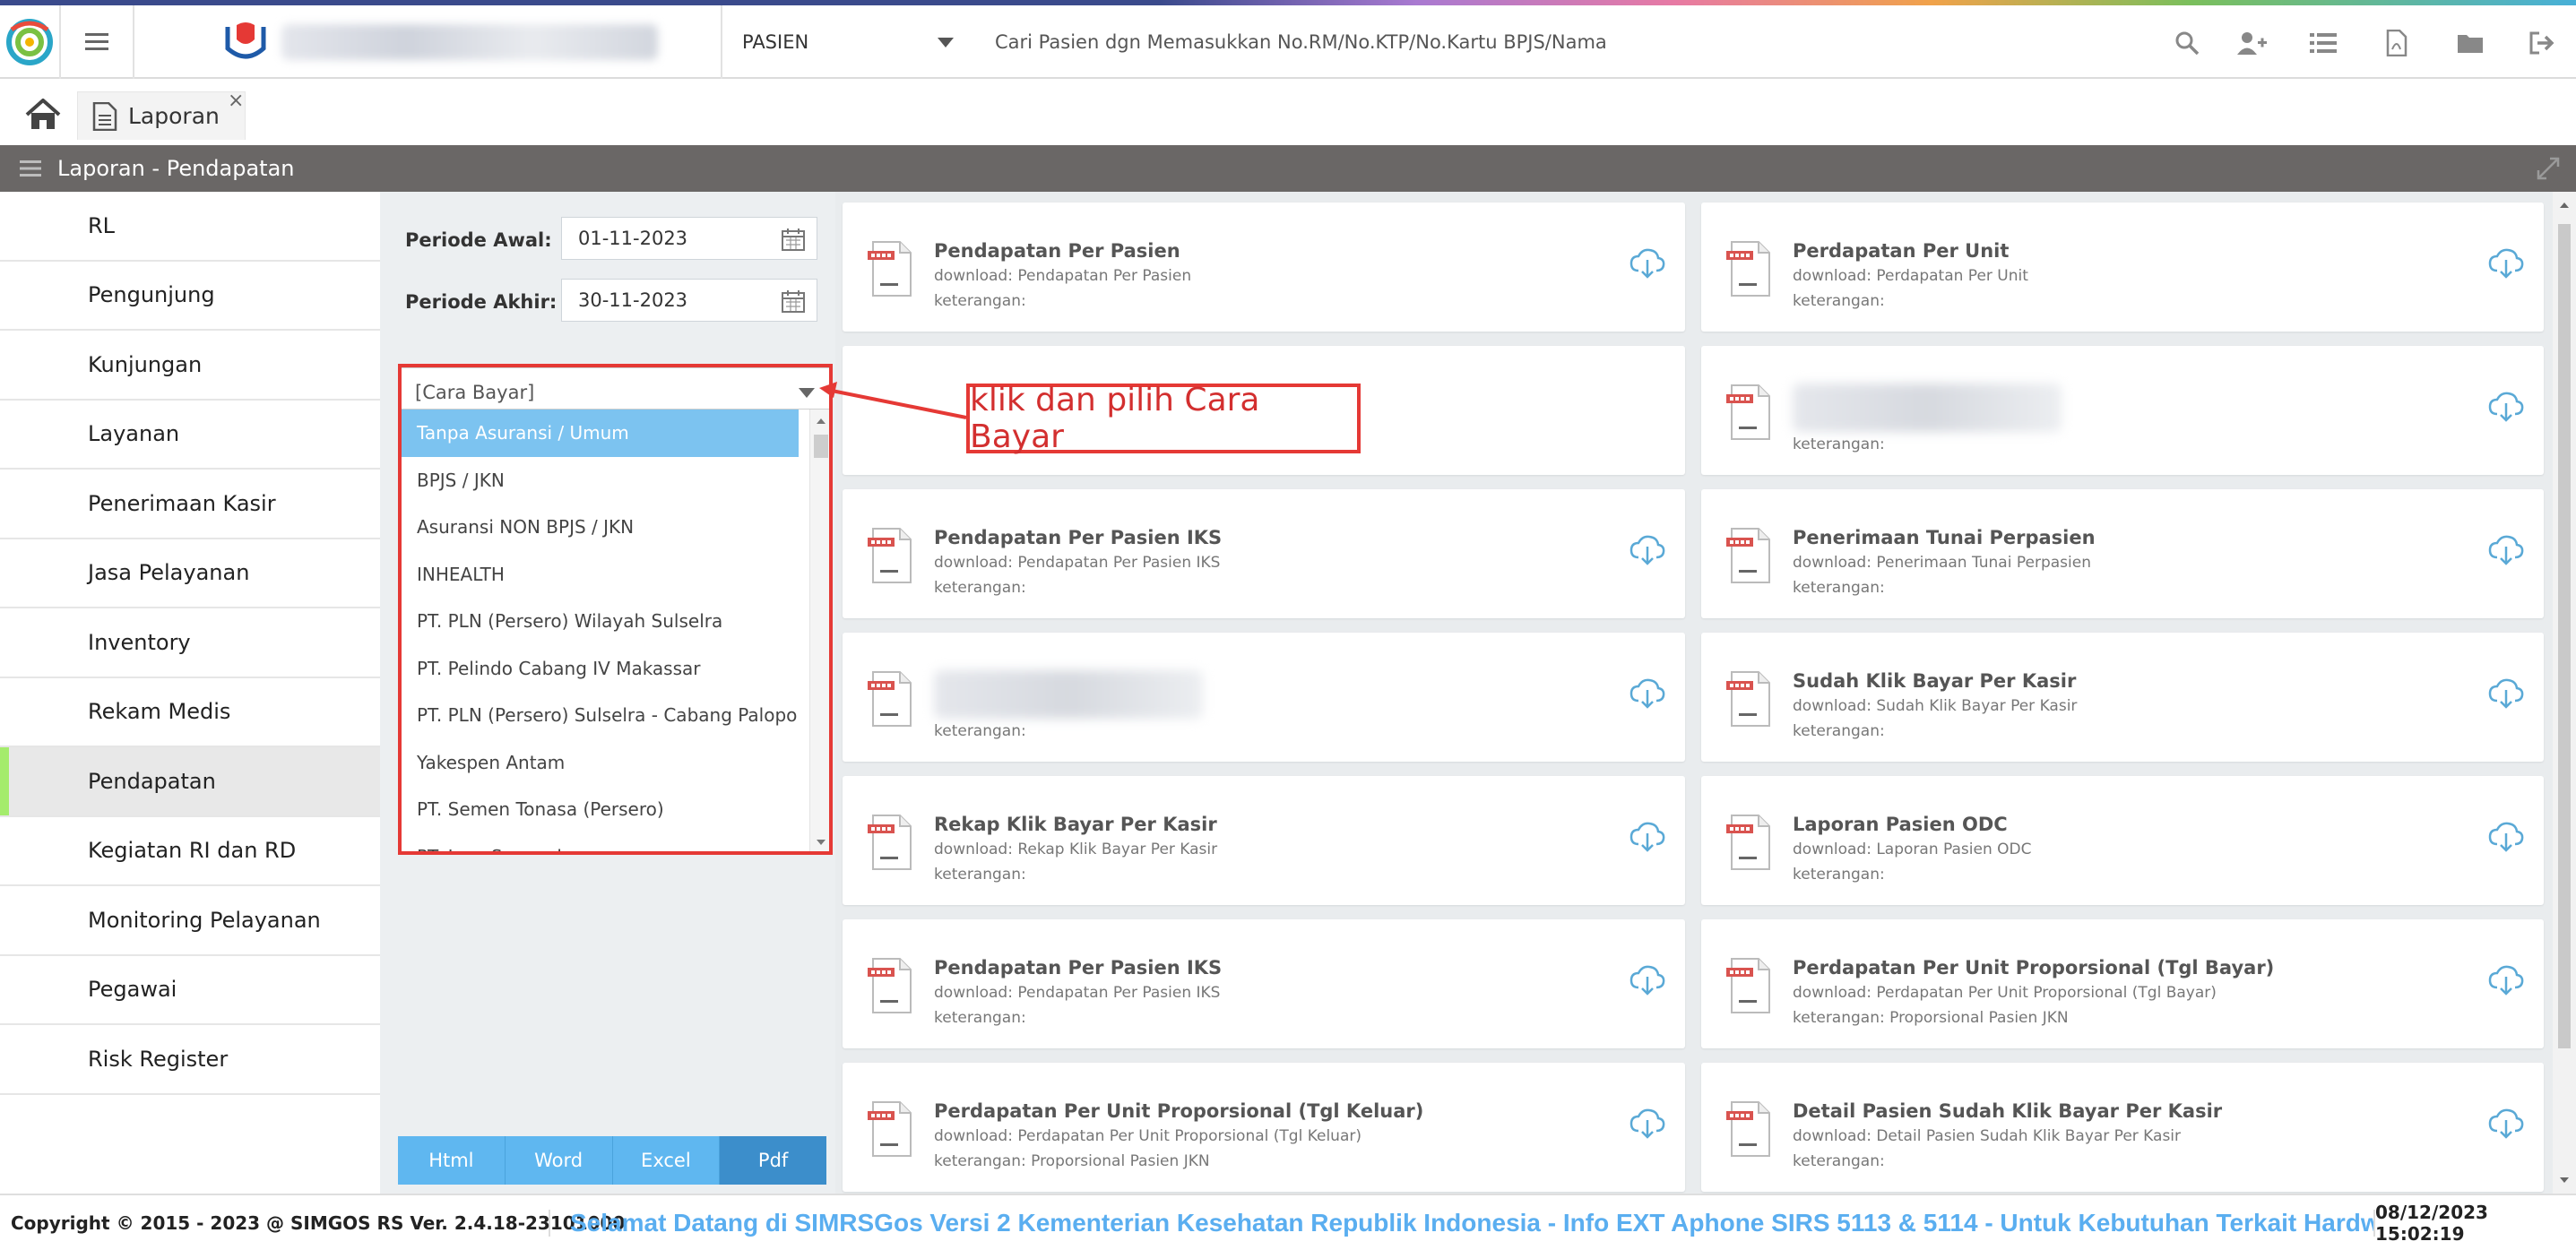 The image size is (2576, 1250). I want to click on sidebar-item: Inventory, so click(190, 643).